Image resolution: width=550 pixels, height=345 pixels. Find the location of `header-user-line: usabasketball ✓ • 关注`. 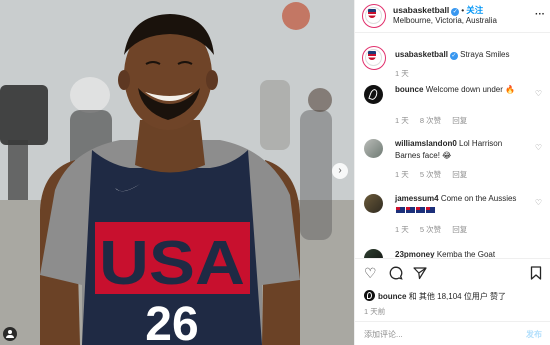

header-user-line: usabasketball ✓ • 关注 is located at coordinates (438, 10).